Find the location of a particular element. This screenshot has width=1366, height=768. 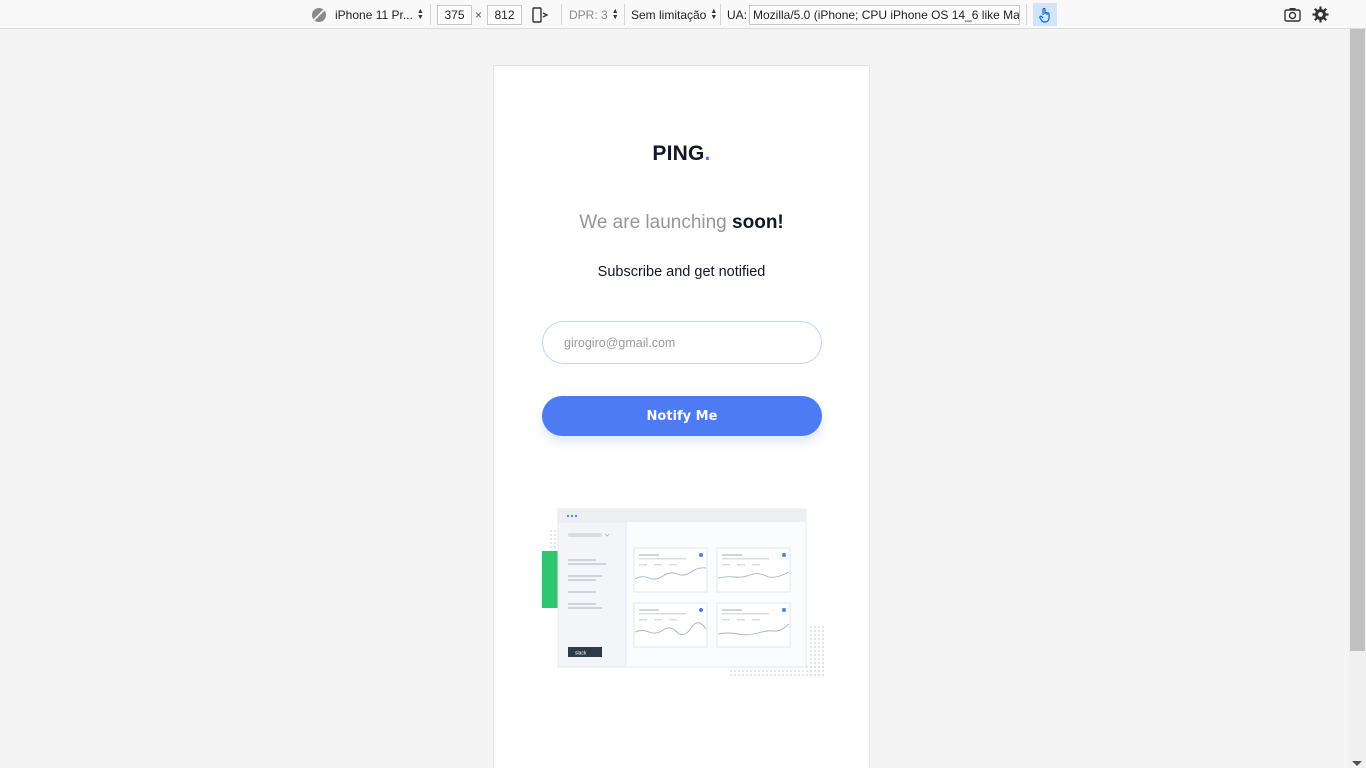

dashboard-illustration: slack is located at coordinates (683, 593).